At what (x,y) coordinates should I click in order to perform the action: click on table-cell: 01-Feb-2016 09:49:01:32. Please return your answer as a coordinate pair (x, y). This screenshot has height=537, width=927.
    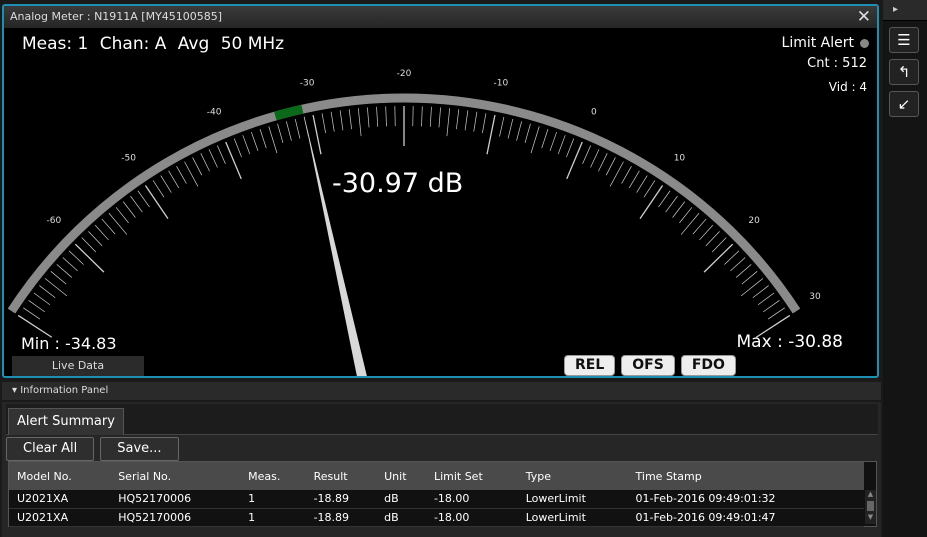
    Looking at the image, I should click on (705, 499).